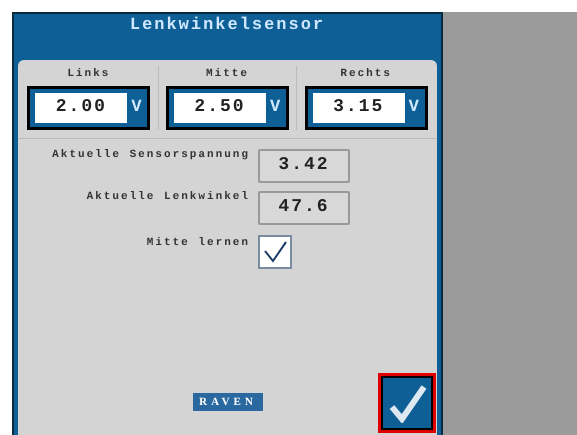  Describe the element at coordinates (150, 154) in the screenshot. I see `readout-label: Aktuelle Sensorspannung` at that location.